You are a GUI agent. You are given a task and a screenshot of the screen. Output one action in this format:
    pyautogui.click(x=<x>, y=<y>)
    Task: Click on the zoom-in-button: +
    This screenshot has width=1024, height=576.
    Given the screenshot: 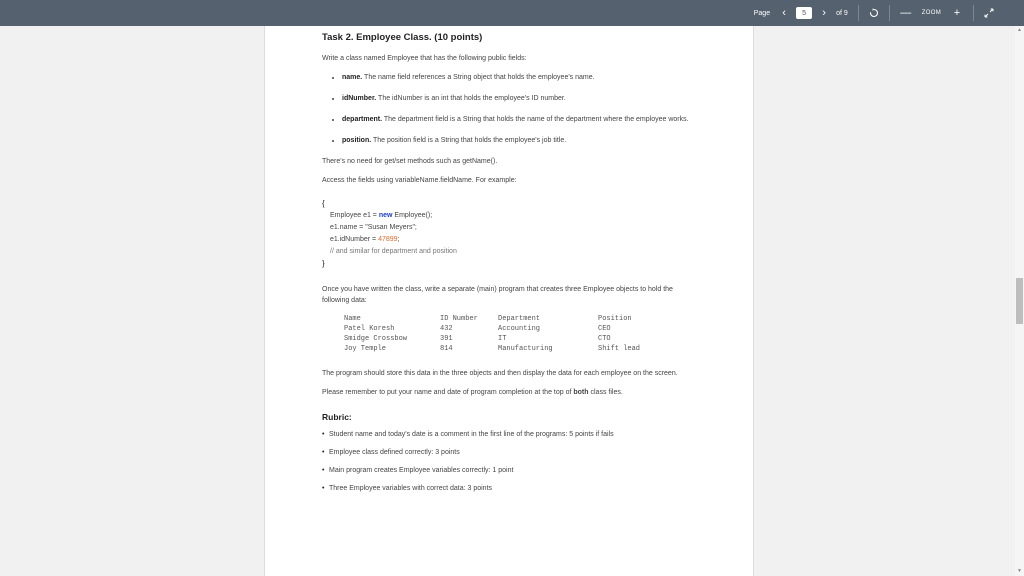 What is the action you would take?
    pyautogui.click(x=957, y=13)
    